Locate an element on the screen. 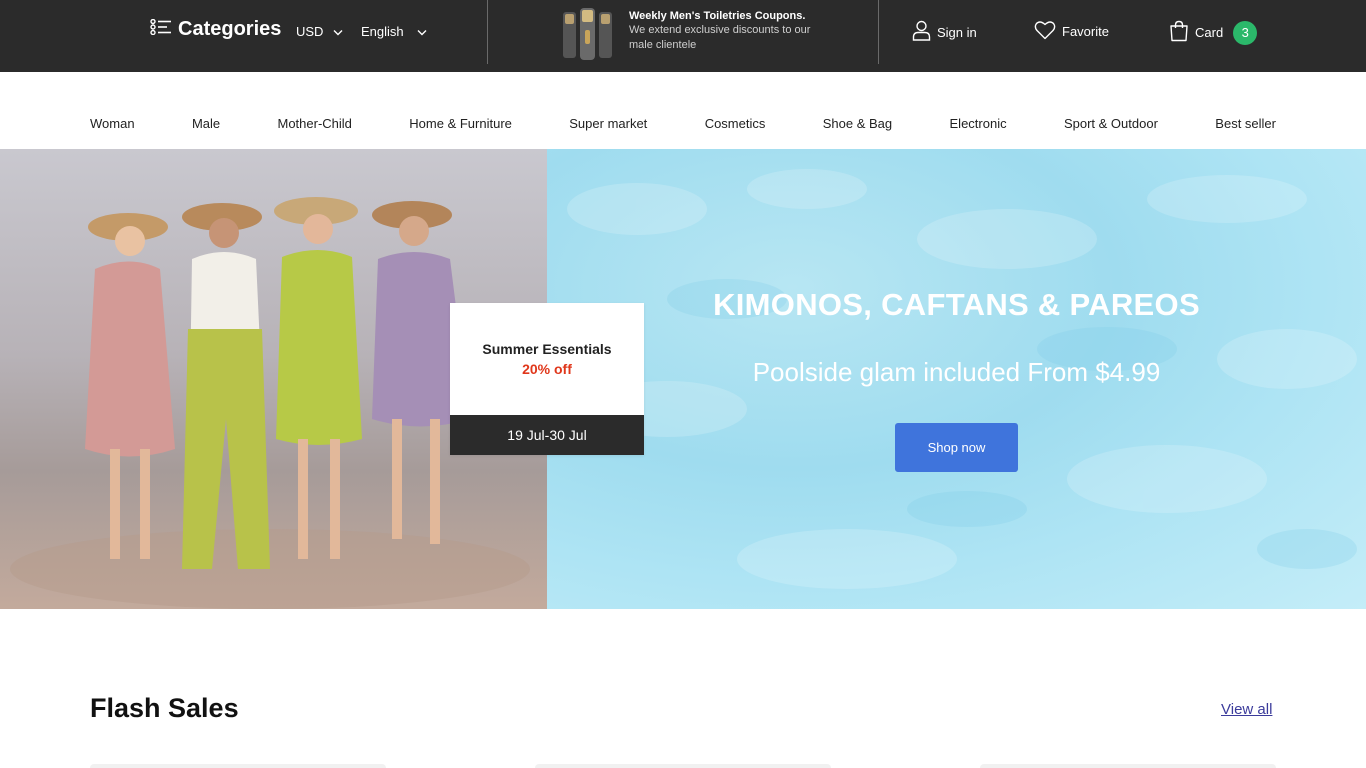 The height and width of the screenshot is (768, 1366). cart-button: Card 3 is located at coordinates (1213, 32).